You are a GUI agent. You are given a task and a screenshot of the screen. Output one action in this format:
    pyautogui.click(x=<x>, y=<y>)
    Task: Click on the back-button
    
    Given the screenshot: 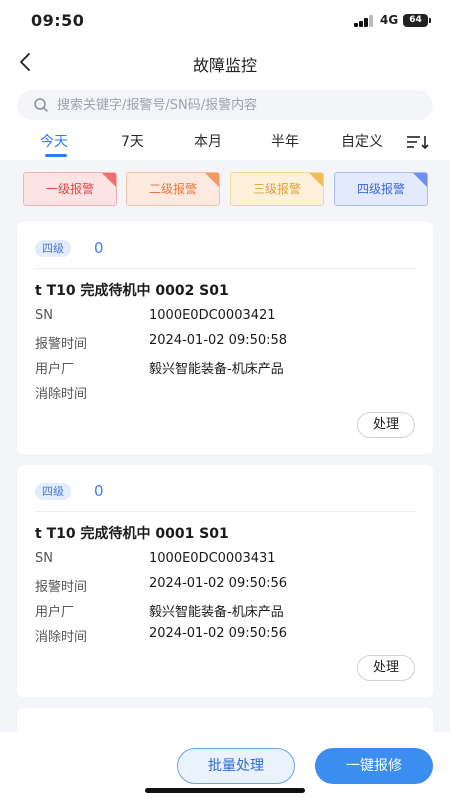 What is the action you would take?
    pyautogui.click(x=26, y=62)
    